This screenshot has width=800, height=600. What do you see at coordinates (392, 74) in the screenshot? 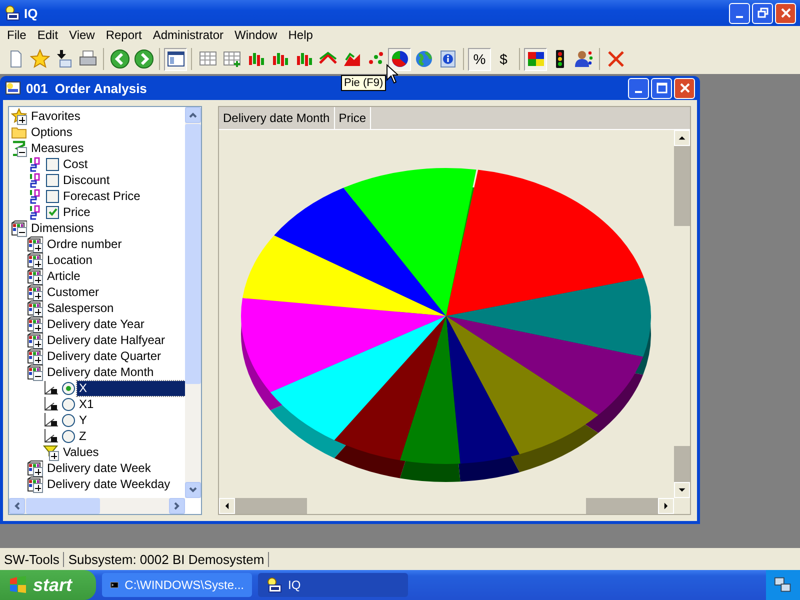
I see `cursor-icon` at bounding box center [392, 74].